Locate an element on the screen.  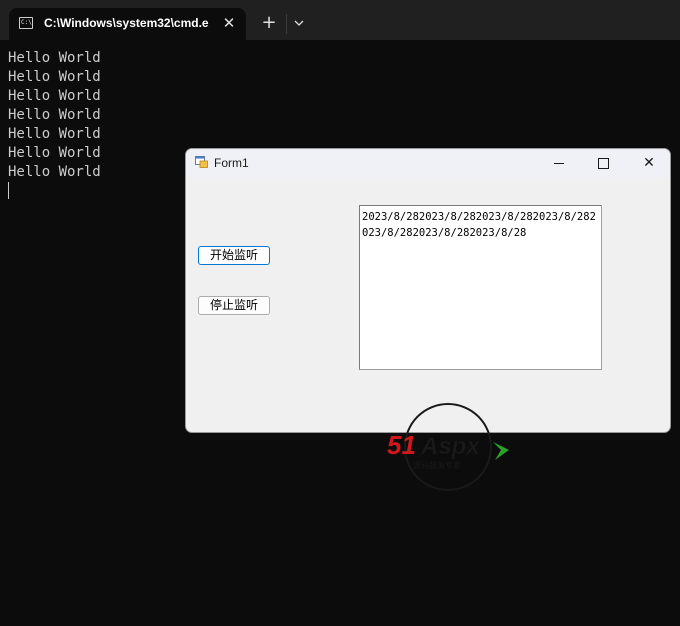
form-title: Form1 is located at coordinates (231, 163).